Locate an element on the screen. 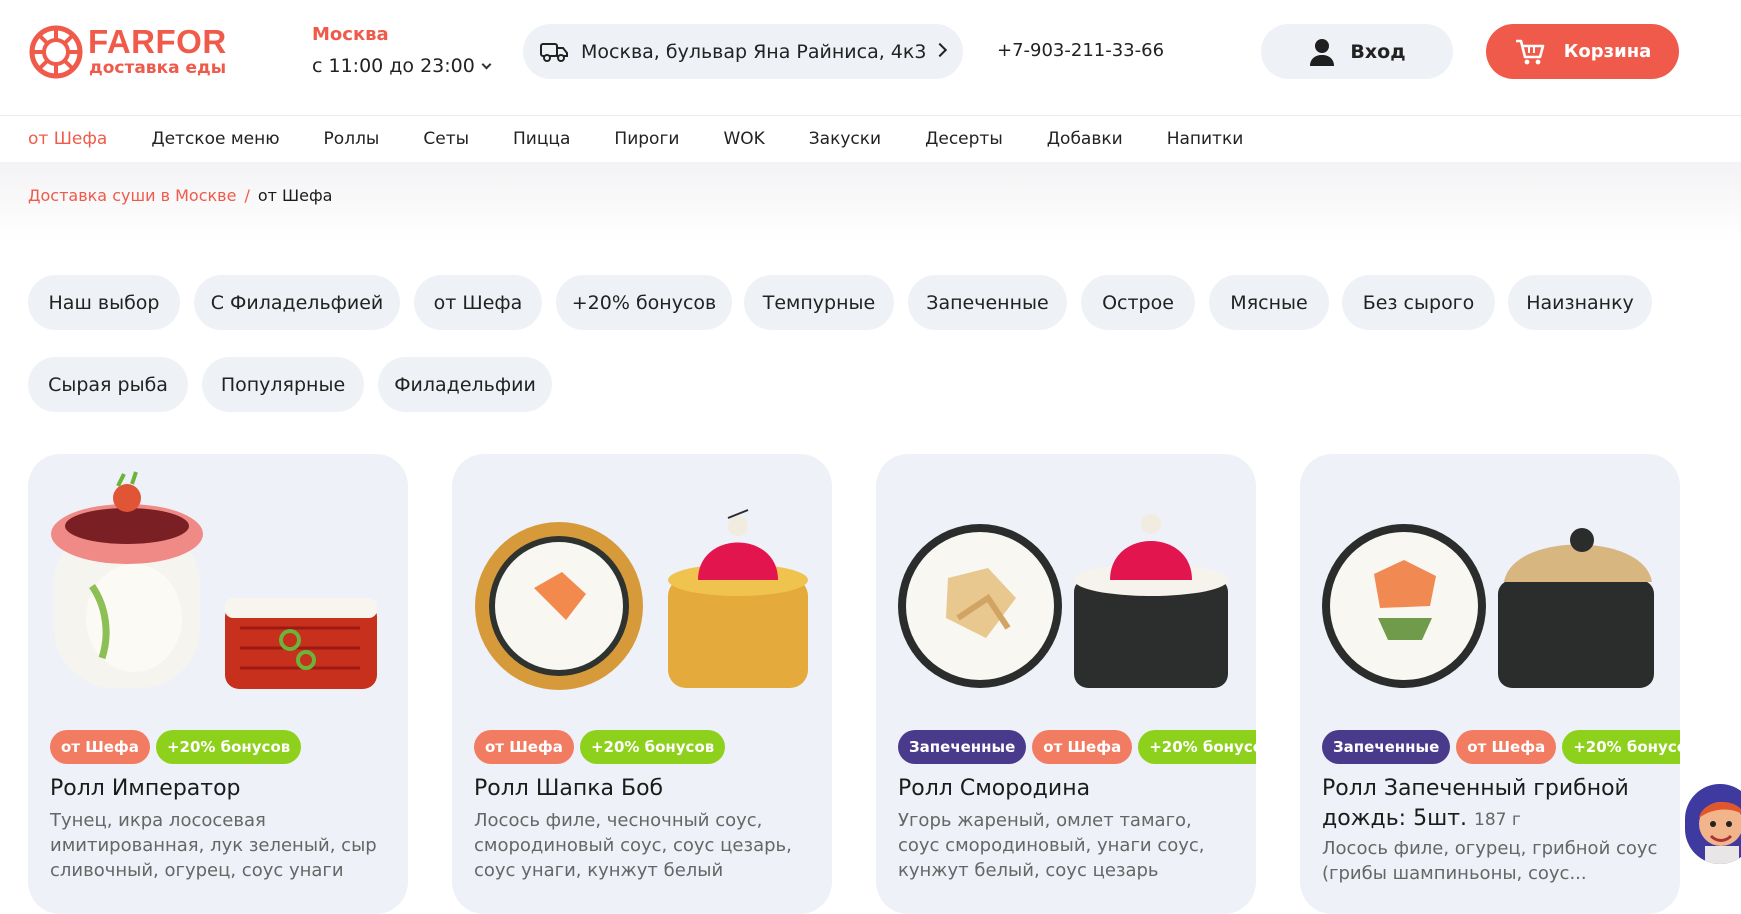 The height and width of the screenshot is (914, 1741). product-title: Ролл Император is located at coordinates (220, 789).